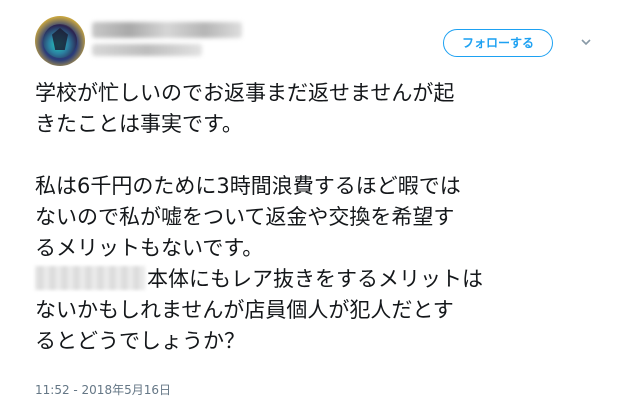 The image size is (623, 407). What do you see at coordinates (244, 310) in the screenshot?
I see `tweet-line: ないかもしれませんが店員個人が犯人だとす` at bounding box center [244, 310].